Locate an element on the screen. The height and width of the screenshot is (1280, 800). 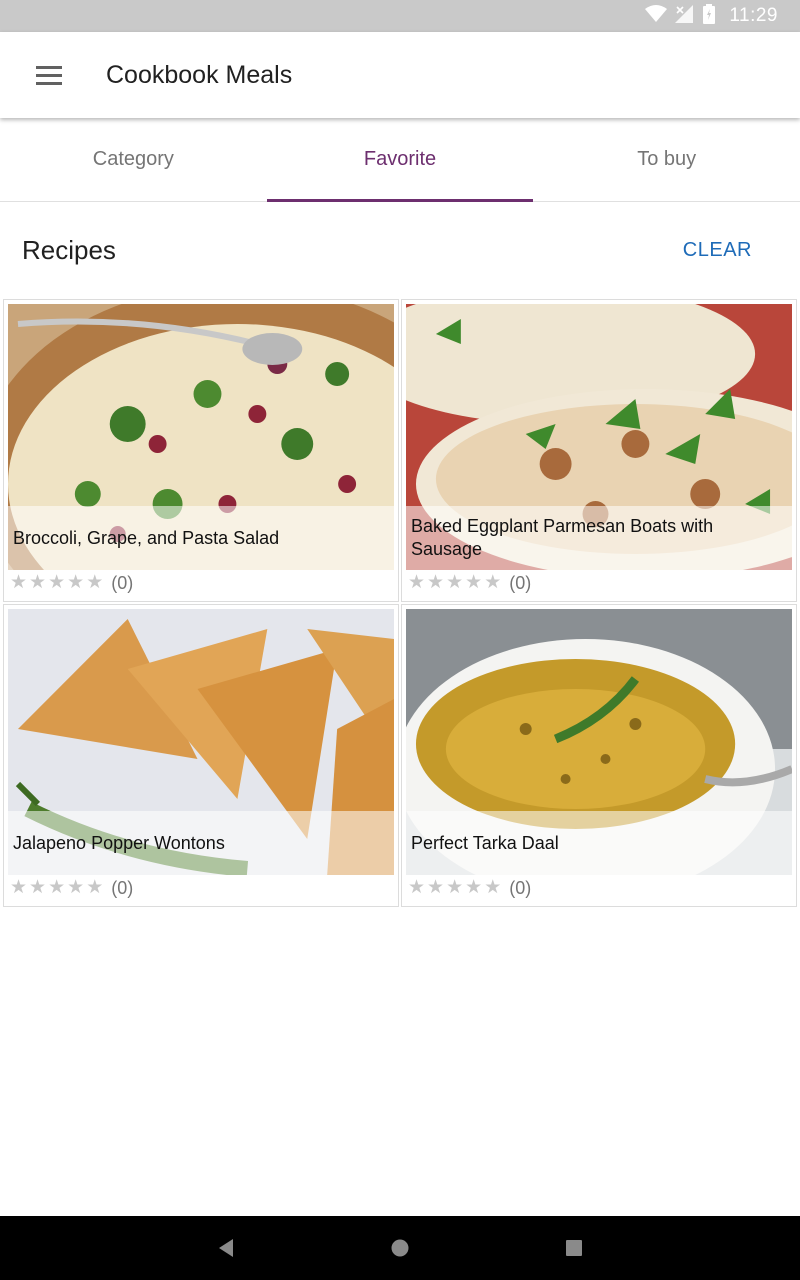
menu-icon is located at coordinates (49, 75).